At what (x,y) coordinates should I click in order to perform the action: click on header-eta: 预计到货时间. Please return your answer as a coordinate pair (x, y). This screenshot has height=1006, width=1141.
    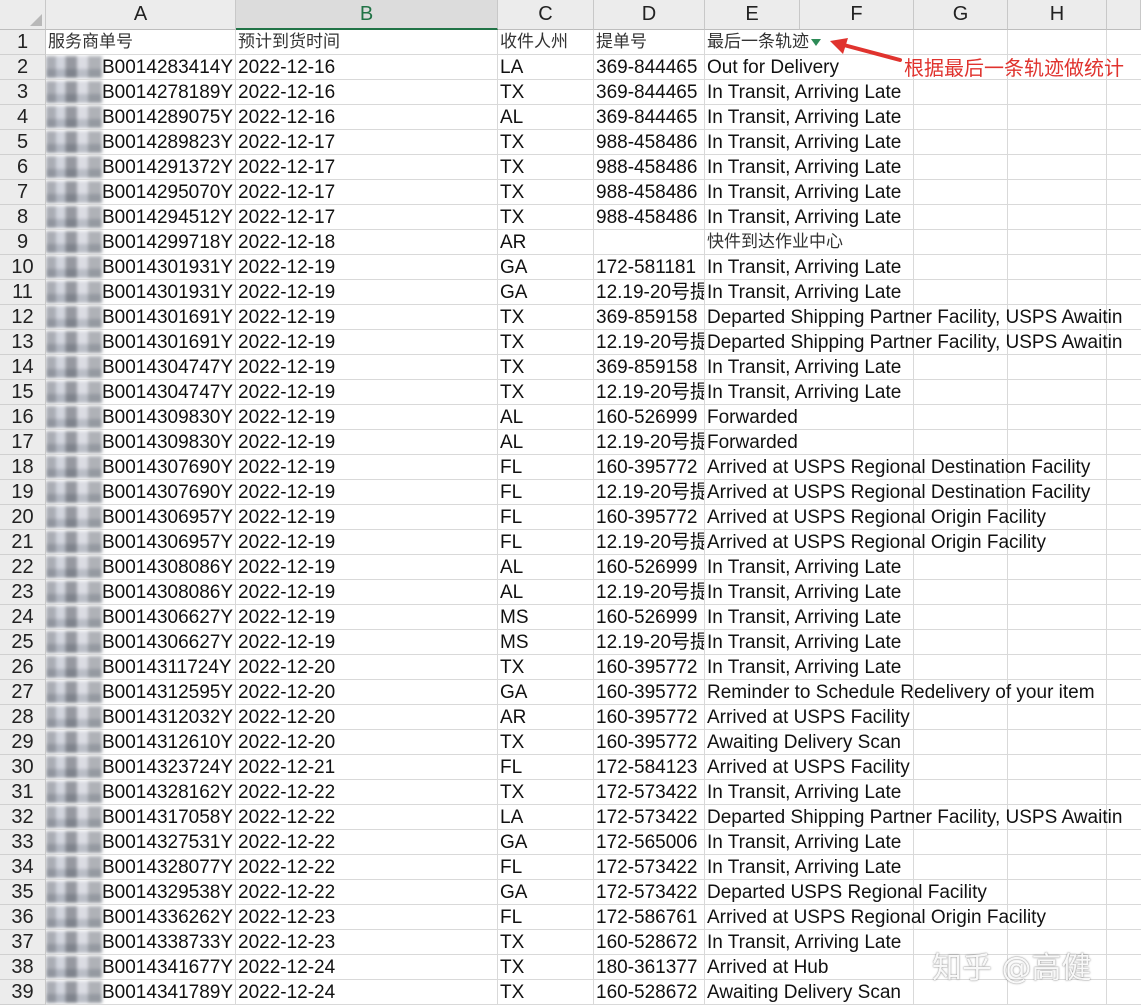
    Looking at the image, I should click on (367, 42).